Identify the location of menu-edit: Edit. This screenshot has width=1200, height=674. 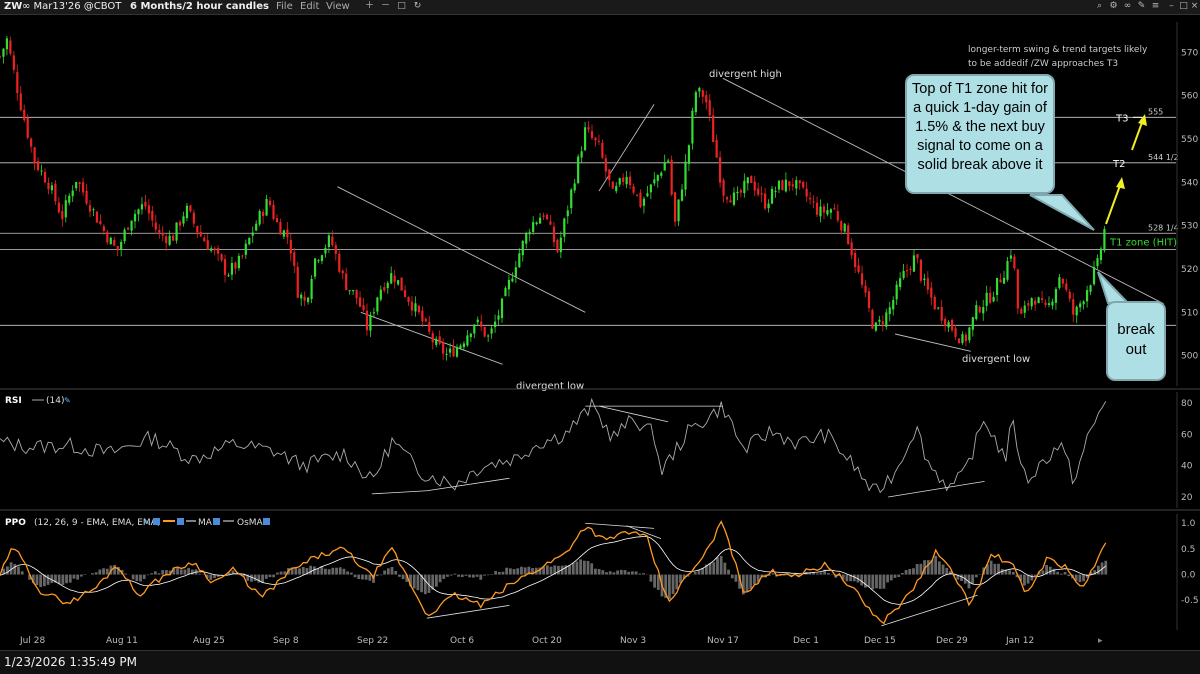
(309, 7).